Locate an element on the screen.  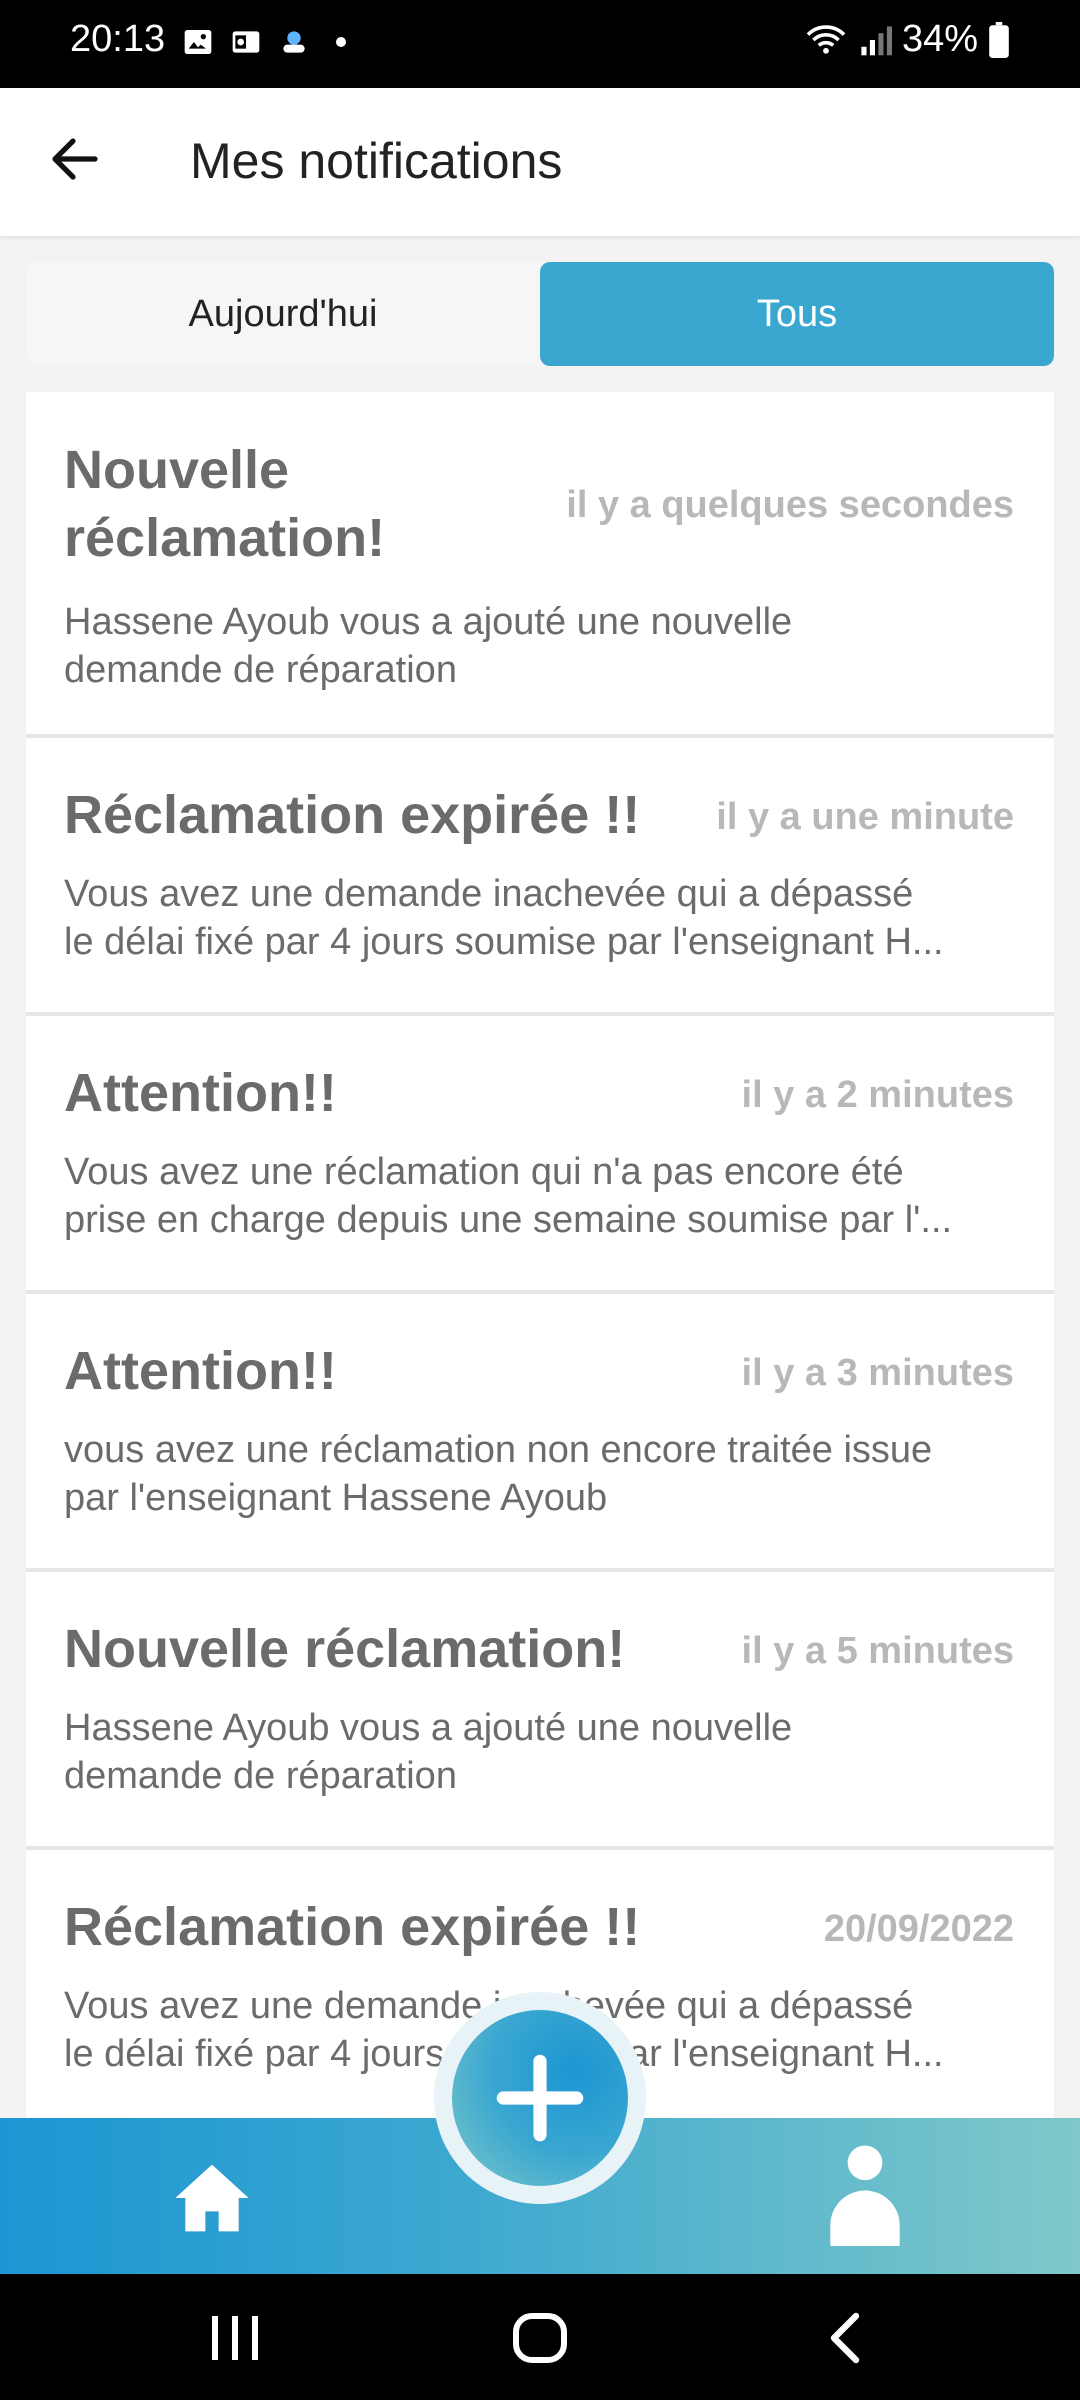
status-notification-icons is located at coordinates (264, 42).